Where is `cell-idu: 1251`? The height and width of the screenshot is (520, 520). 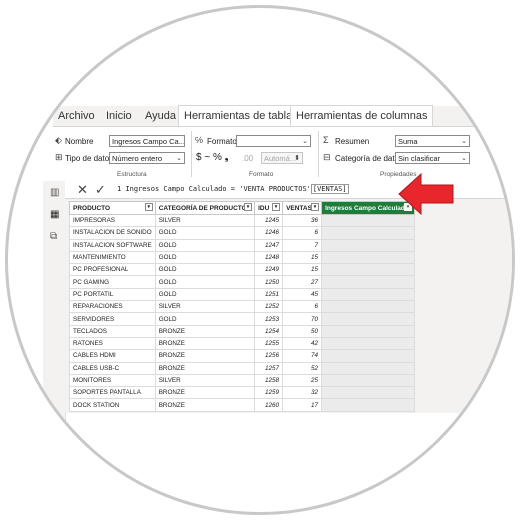 cell-idu: 1251 is located at coordinates (269, 294).